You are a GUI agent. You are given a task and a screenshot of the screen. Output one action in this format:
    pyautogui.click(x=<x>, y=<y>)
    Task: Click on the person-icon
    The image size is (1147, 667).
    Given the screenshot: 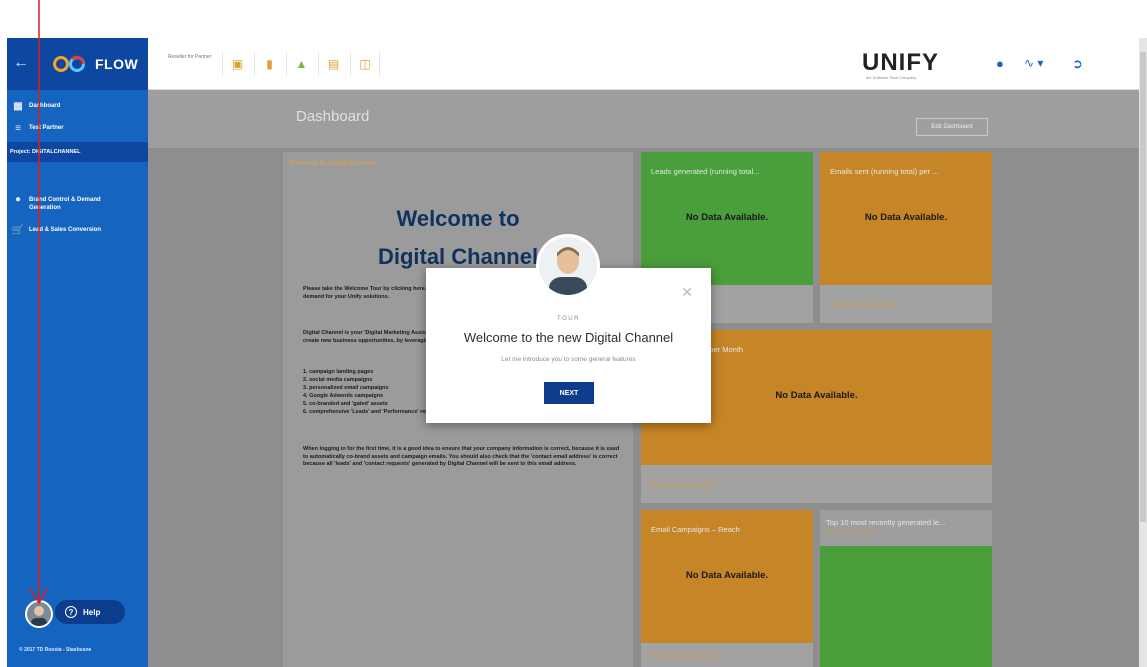 What is the action you would take?
    pyautogui.click(x=568, y=266)
    